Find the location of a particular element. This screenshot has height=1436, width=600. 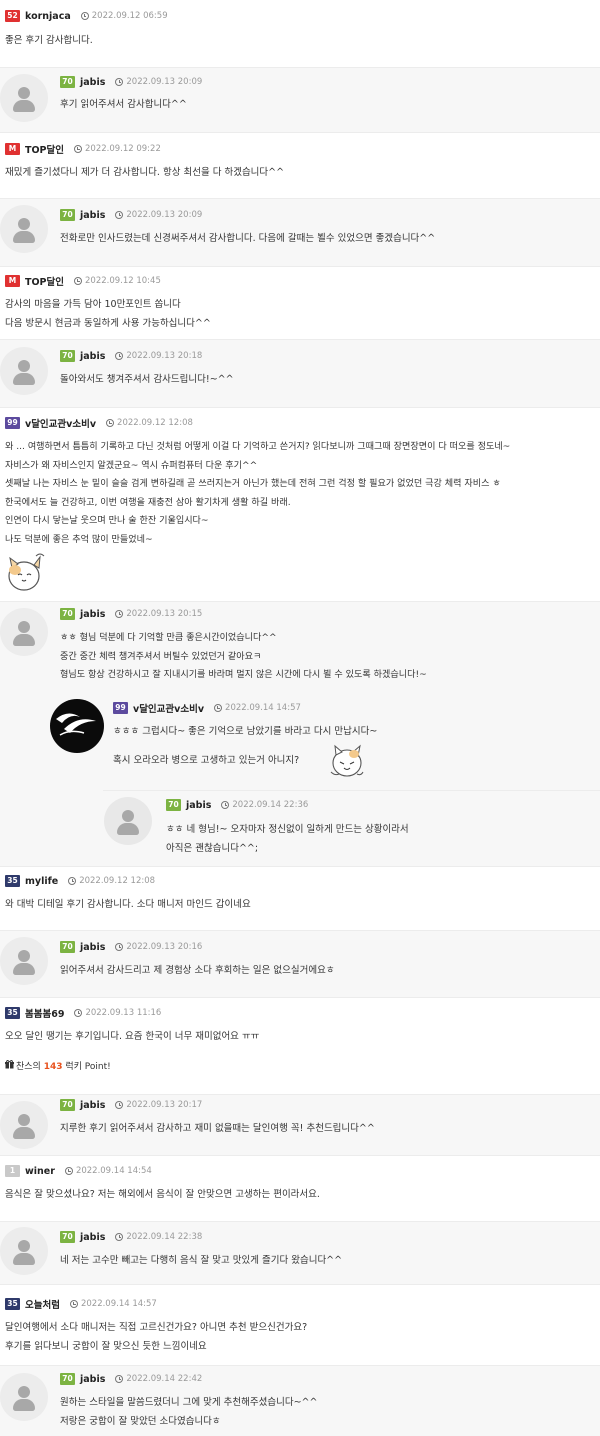

comment-date: 2022.09.14 14:54 is located at coordinates (113, 1171).